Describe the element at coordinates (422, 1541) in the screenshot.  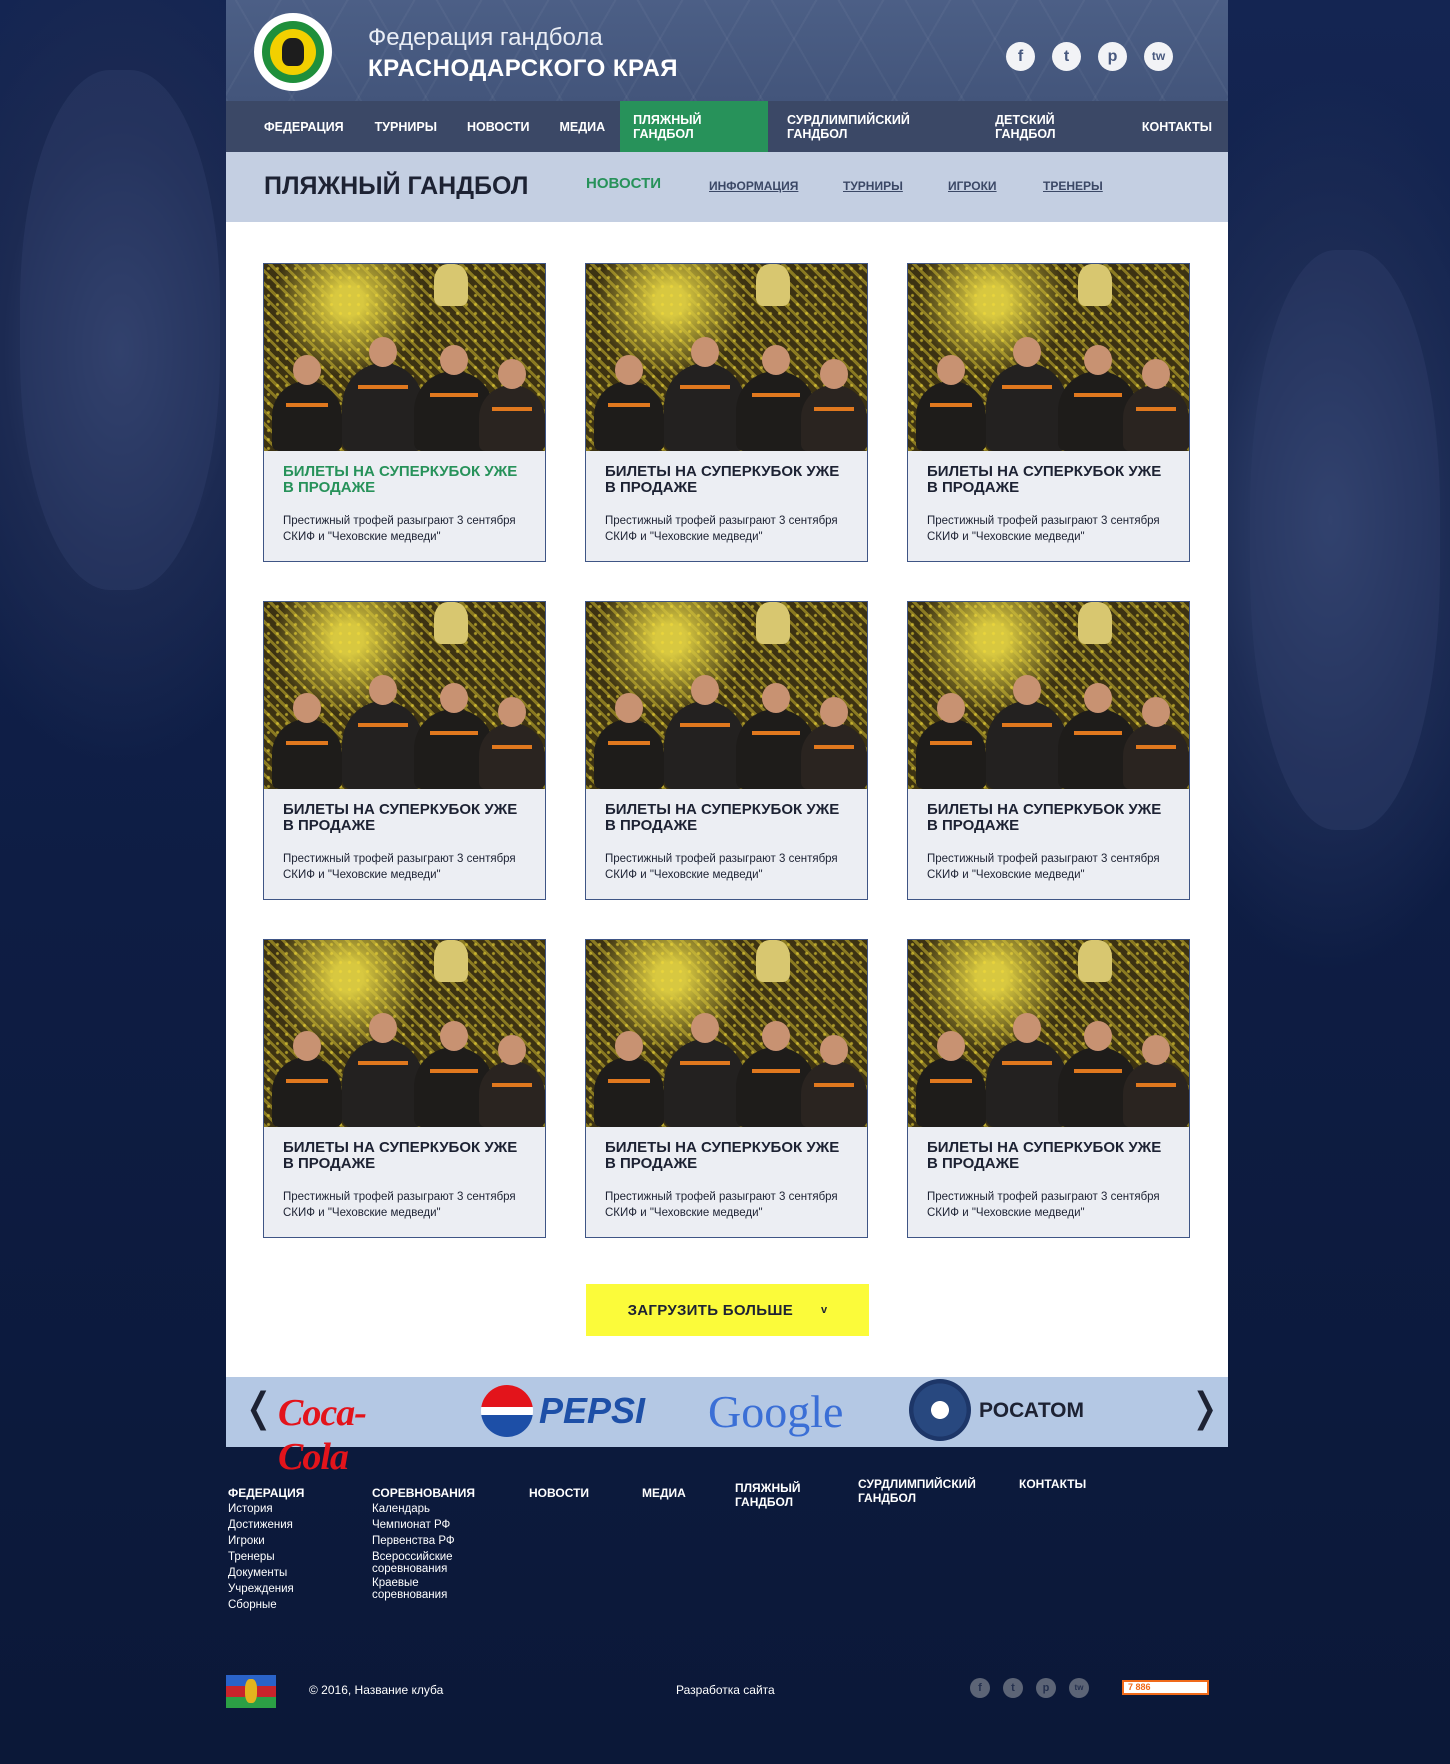
I see `footer-link: Первенства РФ` at that location.